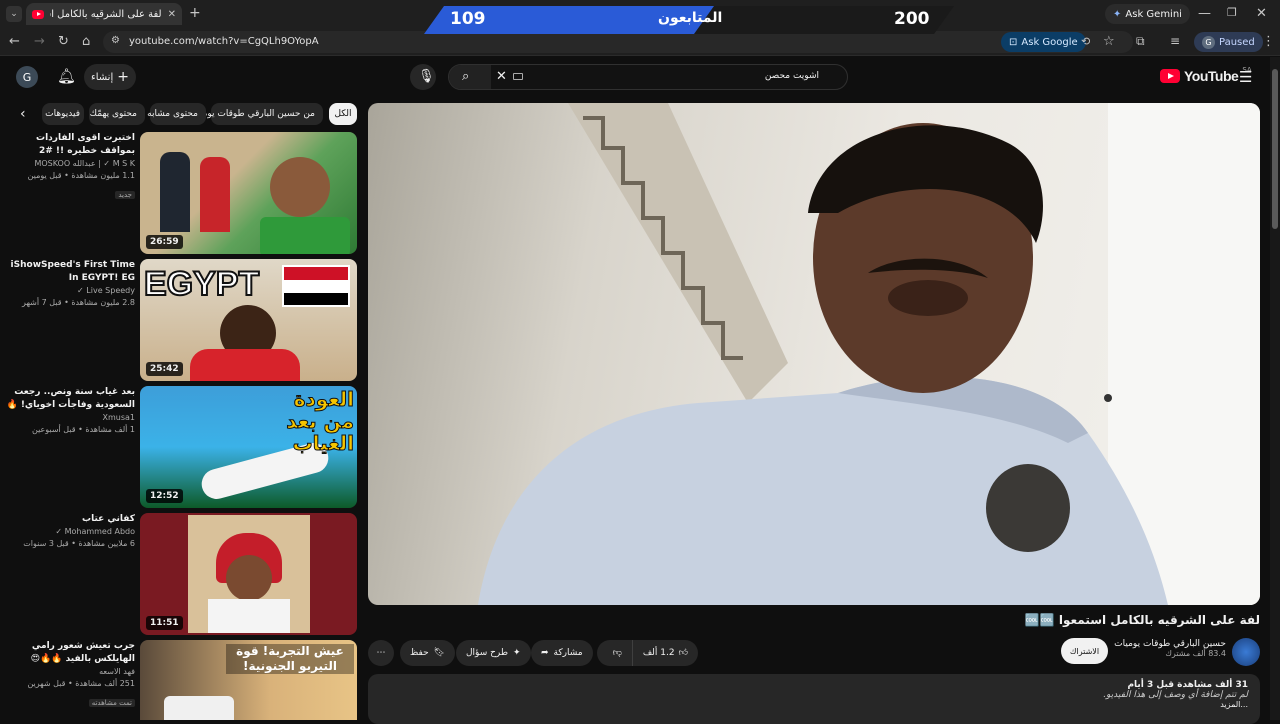 This screenshot has height=724, width=1280. Describe the element at coordinates (1187, 685) in the screenshot. I see `view-count: 31 ألف مشاهدة قبل 3 أيام` at that location.